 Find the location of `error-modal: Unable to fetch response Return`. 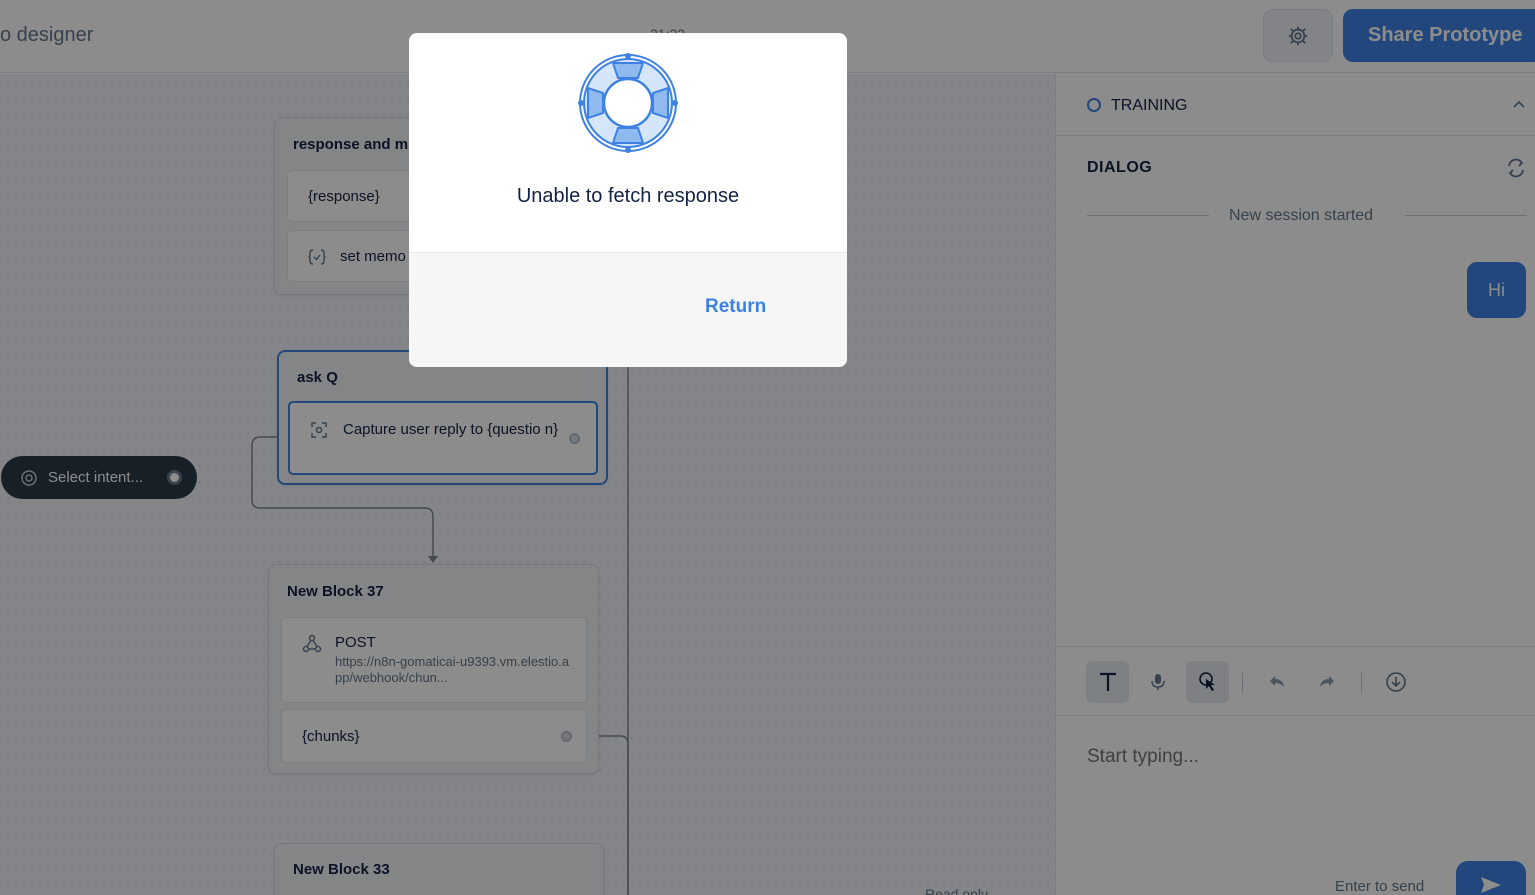

error-modal: Unable to fetch response Return is located at coordinates (628, 200).